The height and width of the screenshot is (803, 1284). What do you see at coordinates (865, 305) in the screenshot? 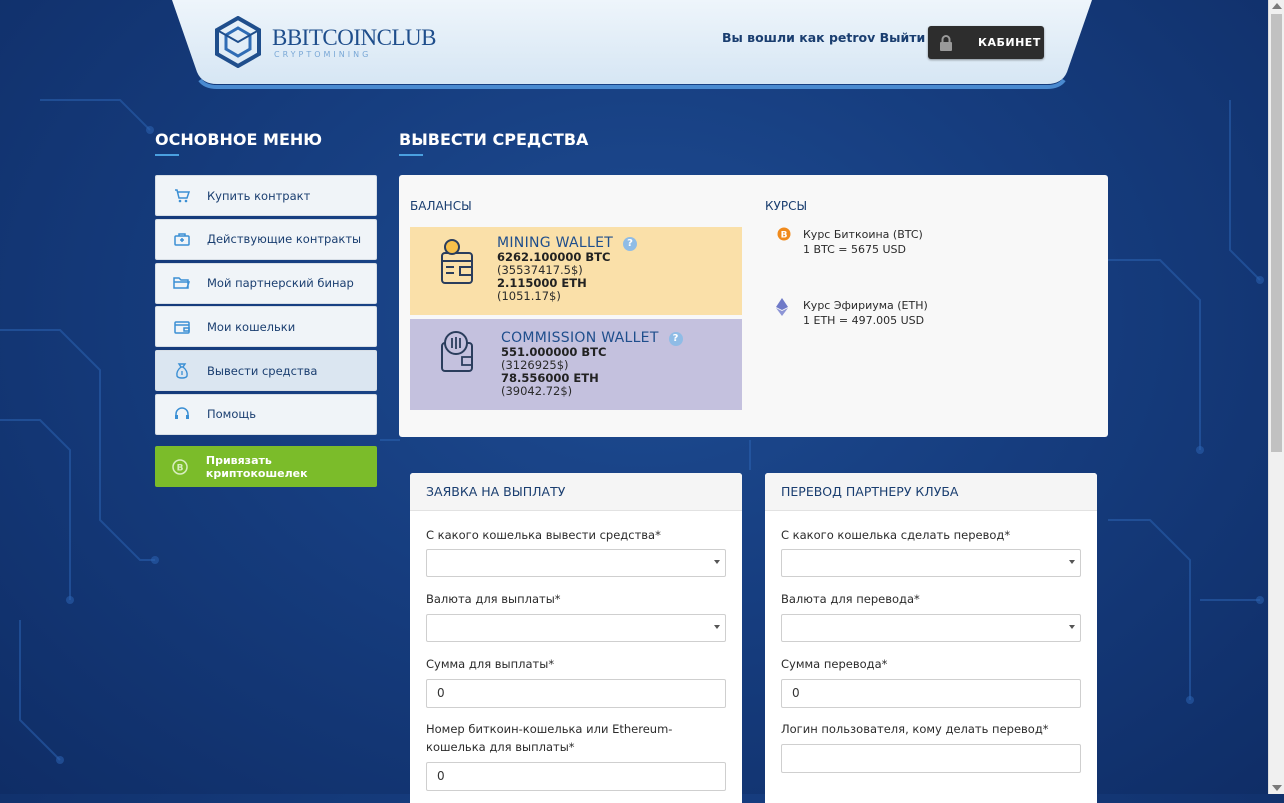
I see `eth-rate-name: Курс Эфириума (ETH)` at bounding box center [865, 305].